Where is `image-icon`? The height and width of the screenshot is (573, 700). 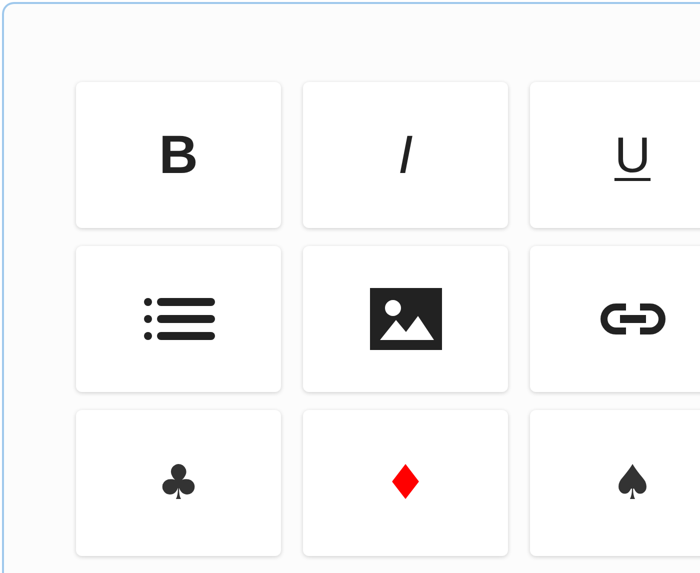 image-icon is located at coordinates (406, 319).